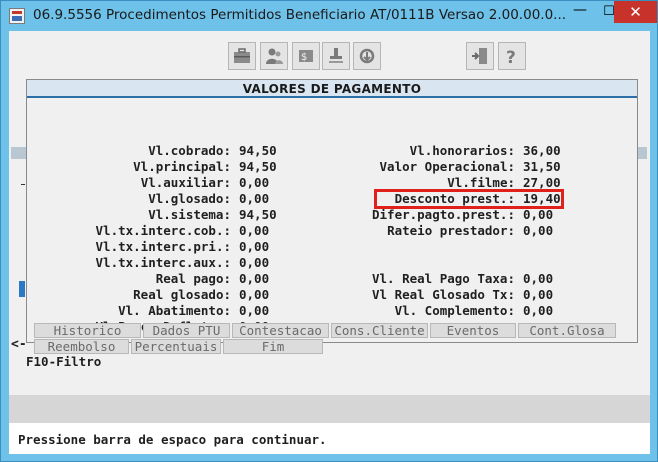 This screenshot has width=658, height=462. I want to click on dialog-title: VALORES DE PAGAMENTO, so click(332, 89).